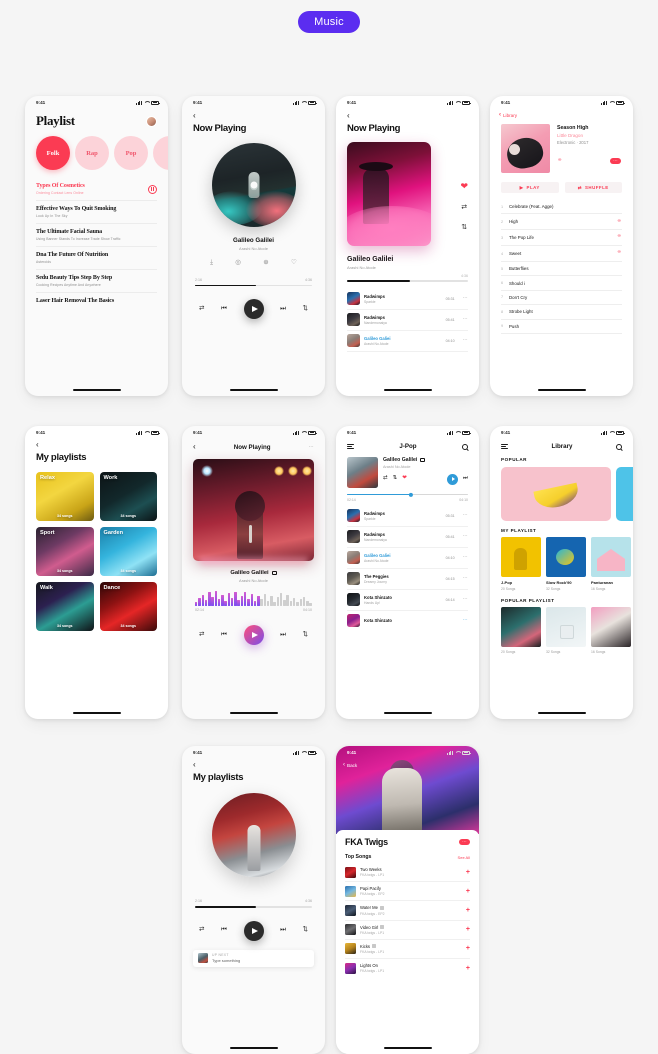 Image resolution: width=658 pixels, height=1054 pixels. Describe the element at coordinates (407, 873) in the screenshot. I see `song-row: Two Weeks FKA twigs - LP1 +` at that location.